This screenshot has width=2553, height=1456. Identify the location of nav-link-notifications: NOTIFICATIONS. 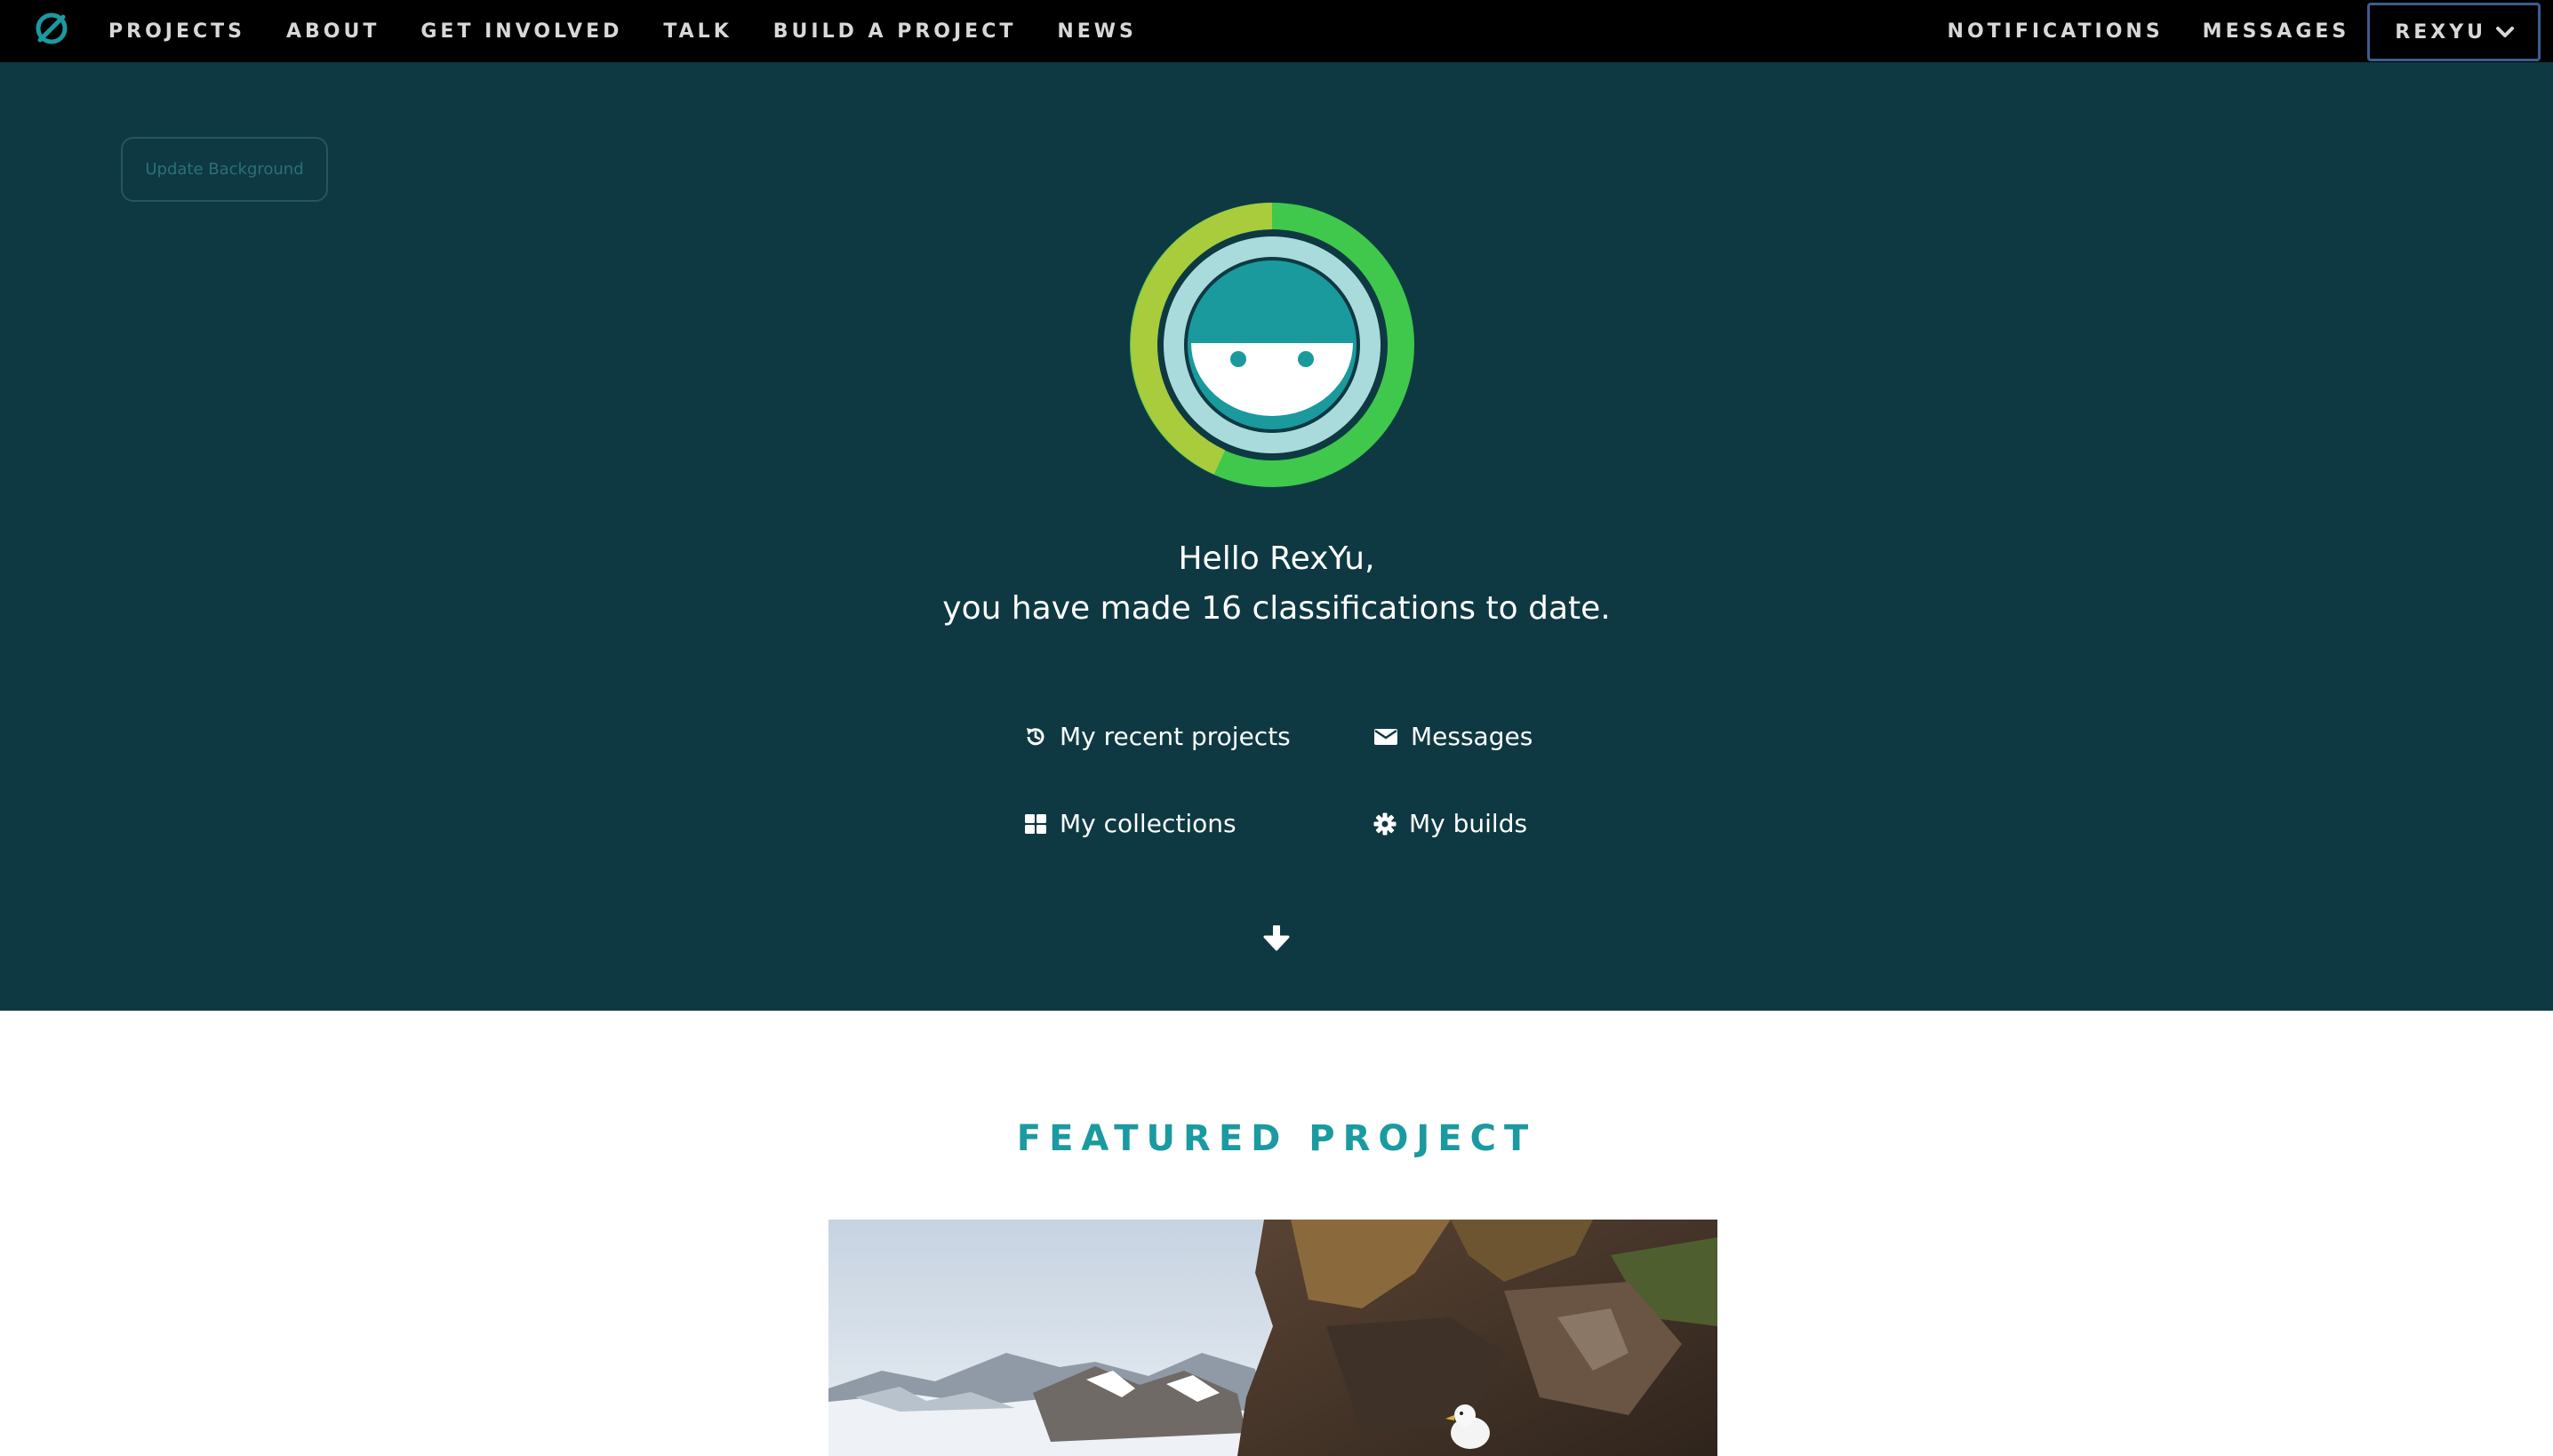
(2056, 31).